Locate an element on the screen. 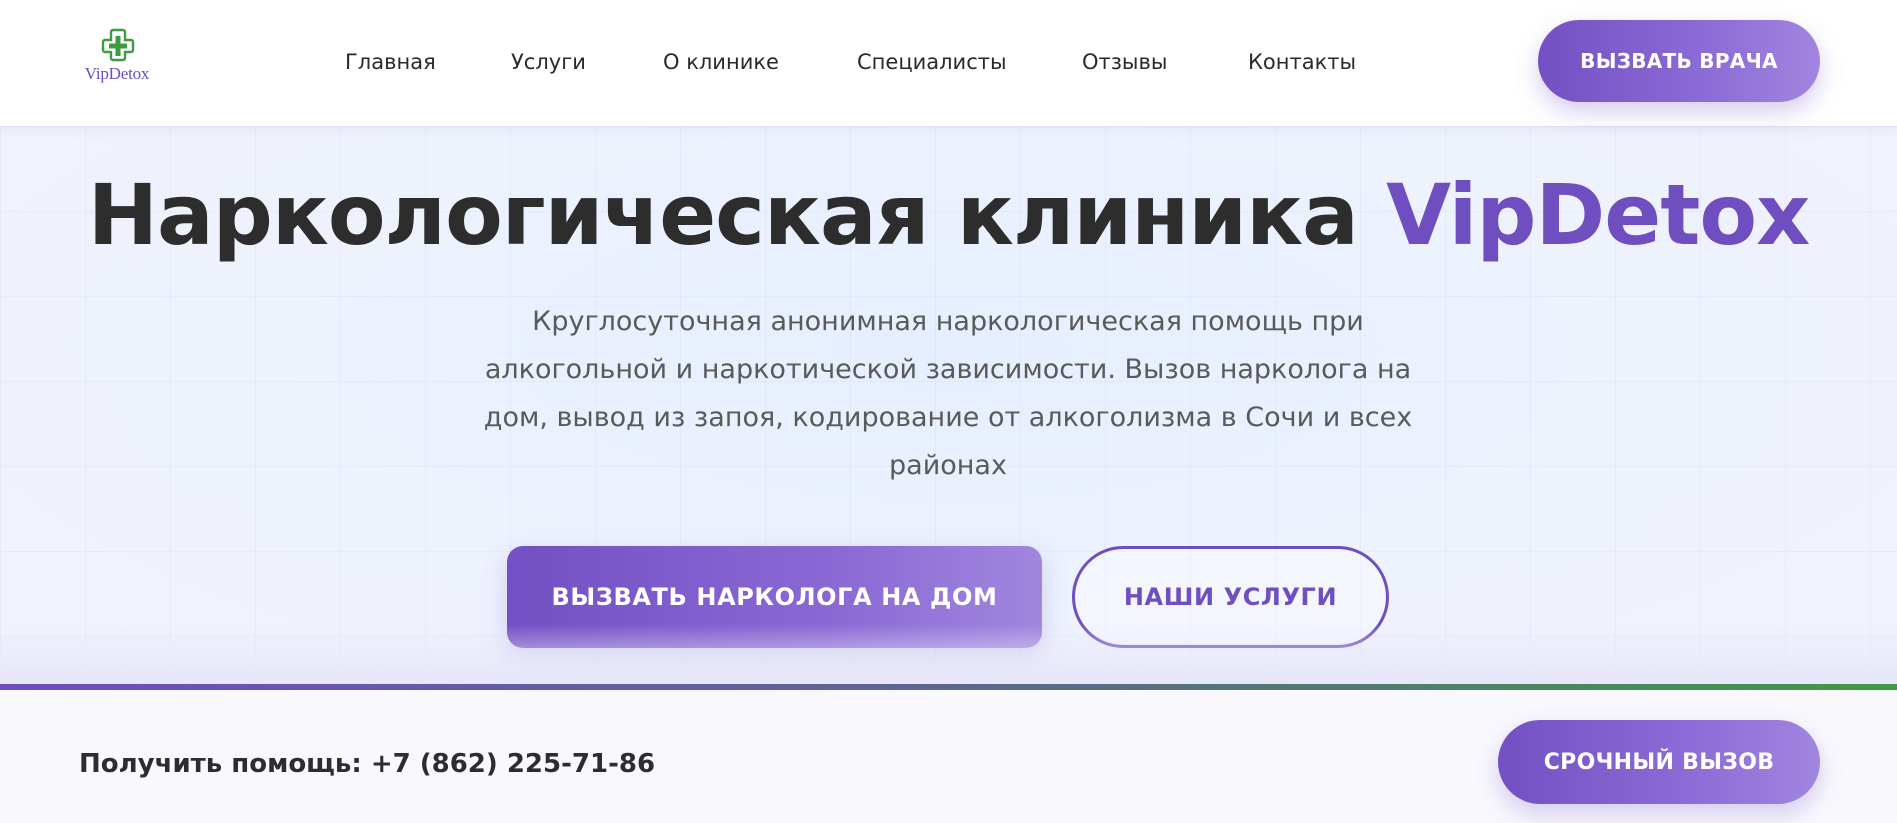 The image size is (1897, 823). nav-item-services: Услуги is located at coordinates (548, 62).